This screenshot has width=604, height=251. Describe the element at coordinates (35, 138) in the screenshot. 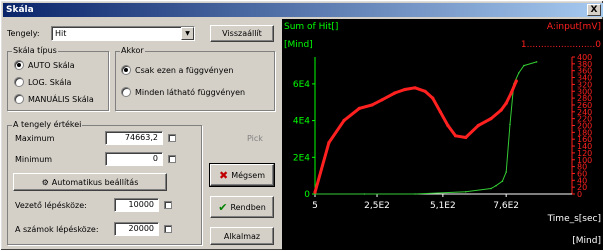

I see `maximum-label: Maximum` at that location.